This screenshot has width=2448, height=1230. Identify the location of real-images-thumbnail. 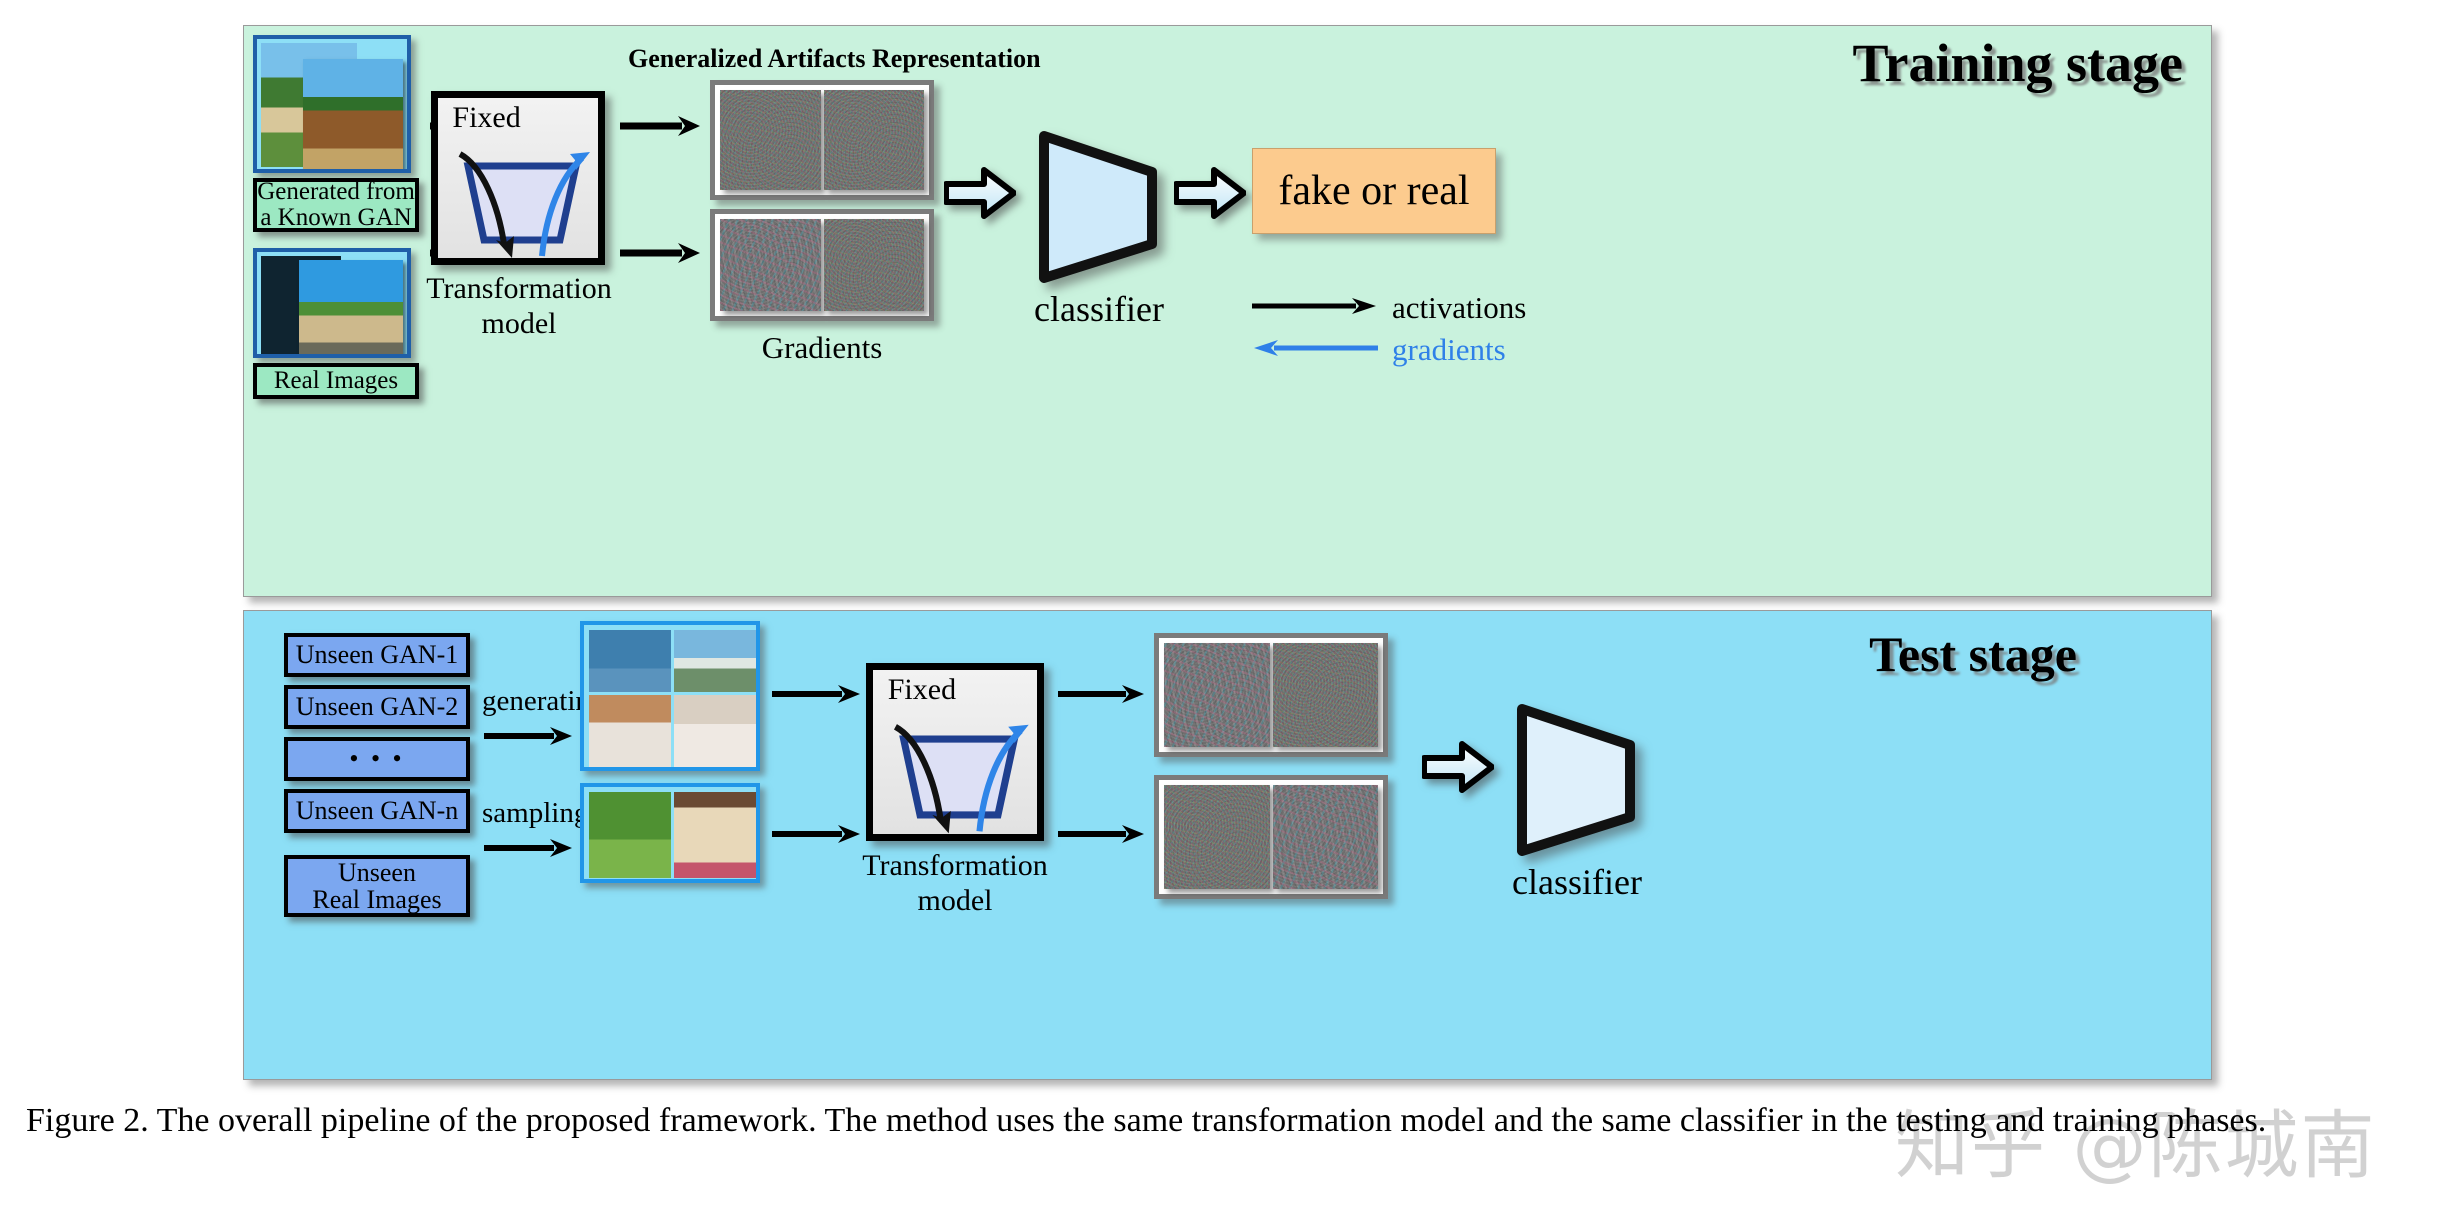
(332, 303).